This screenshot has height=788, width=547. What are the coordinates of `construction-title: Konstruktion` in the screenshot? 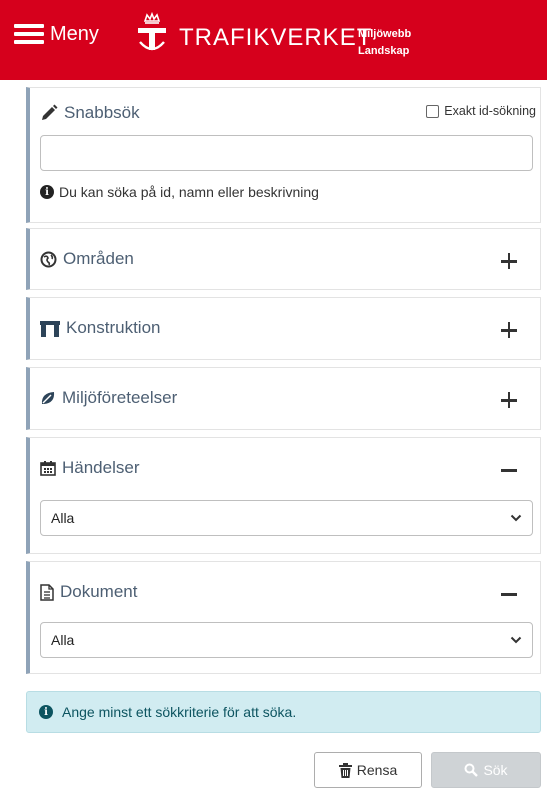 It's located at (100, 328).